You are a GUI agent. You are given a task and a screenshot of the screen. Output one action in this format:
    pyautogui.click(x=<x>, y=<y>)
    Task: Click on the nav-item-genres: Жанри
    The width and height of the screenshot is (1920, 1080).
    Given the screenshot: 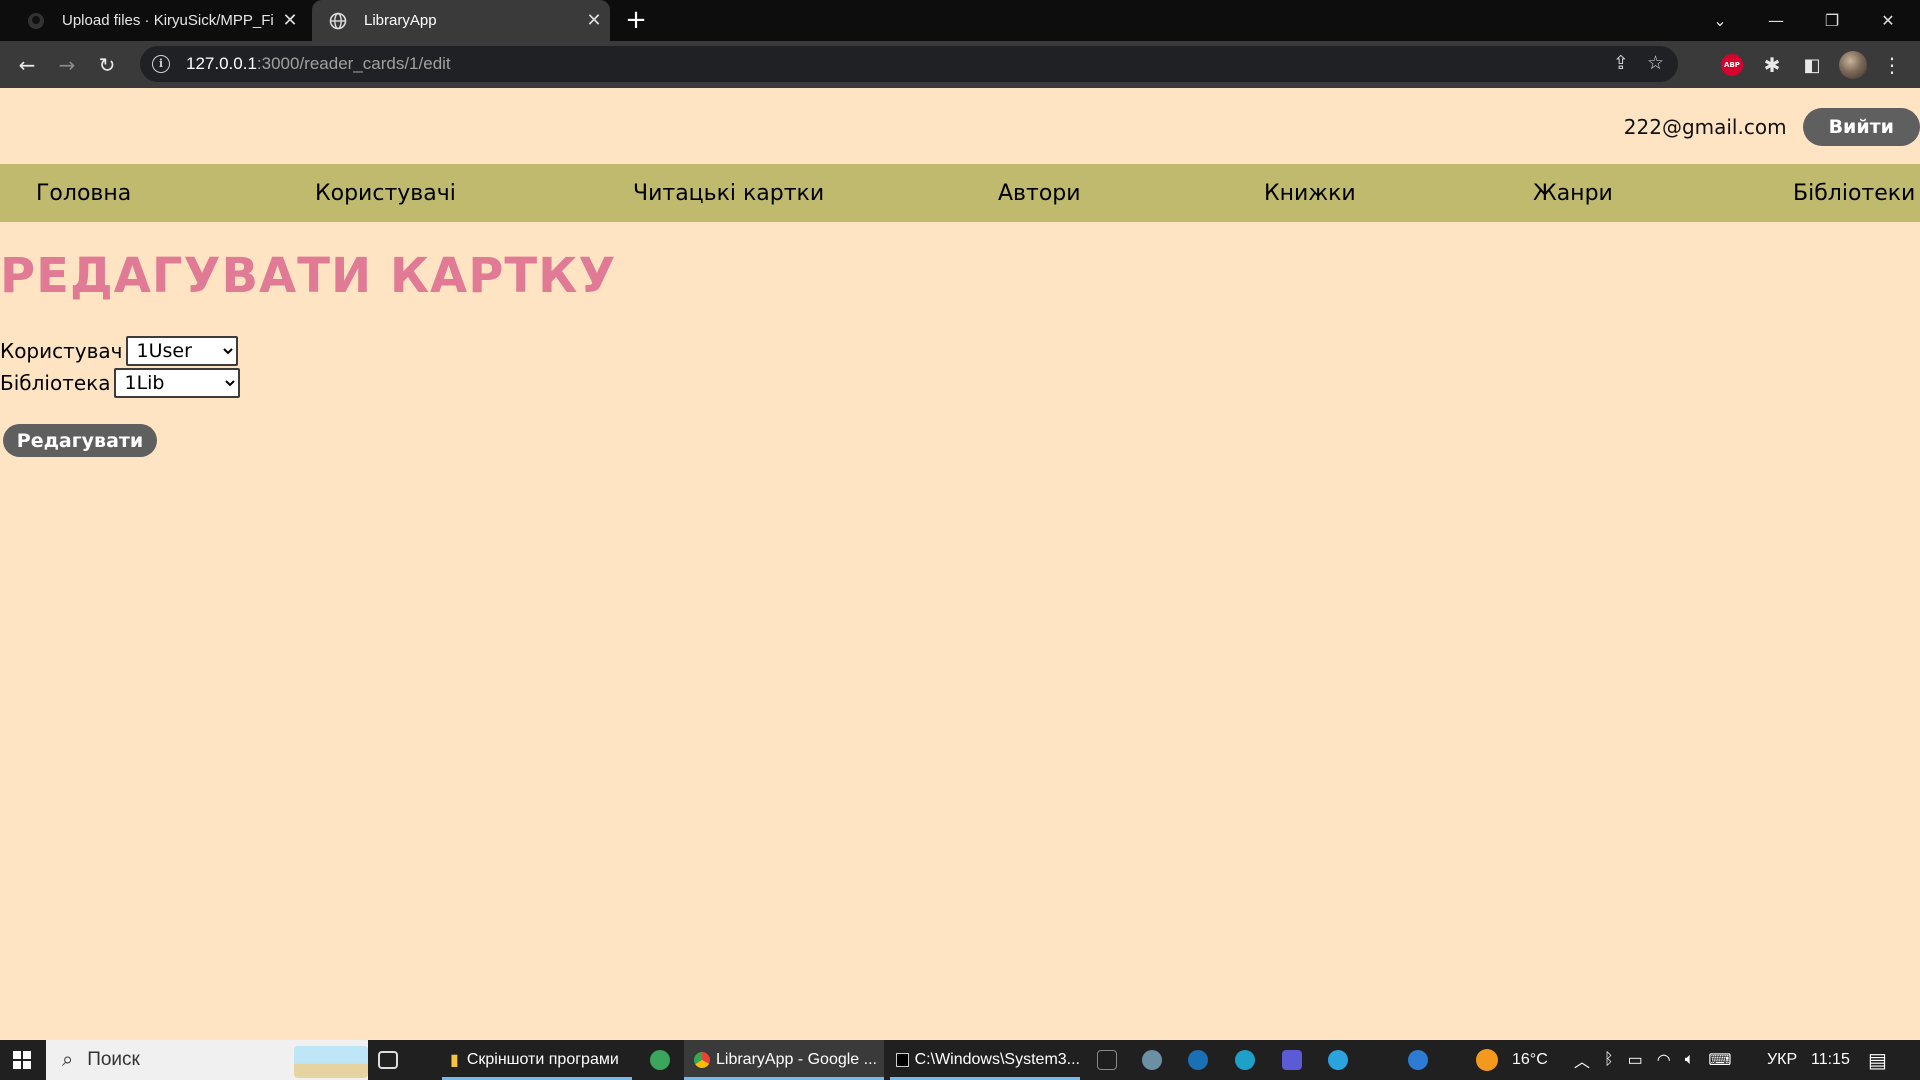 What is the action you would take?
    pyautogui.click(x=1573, y=193)
    